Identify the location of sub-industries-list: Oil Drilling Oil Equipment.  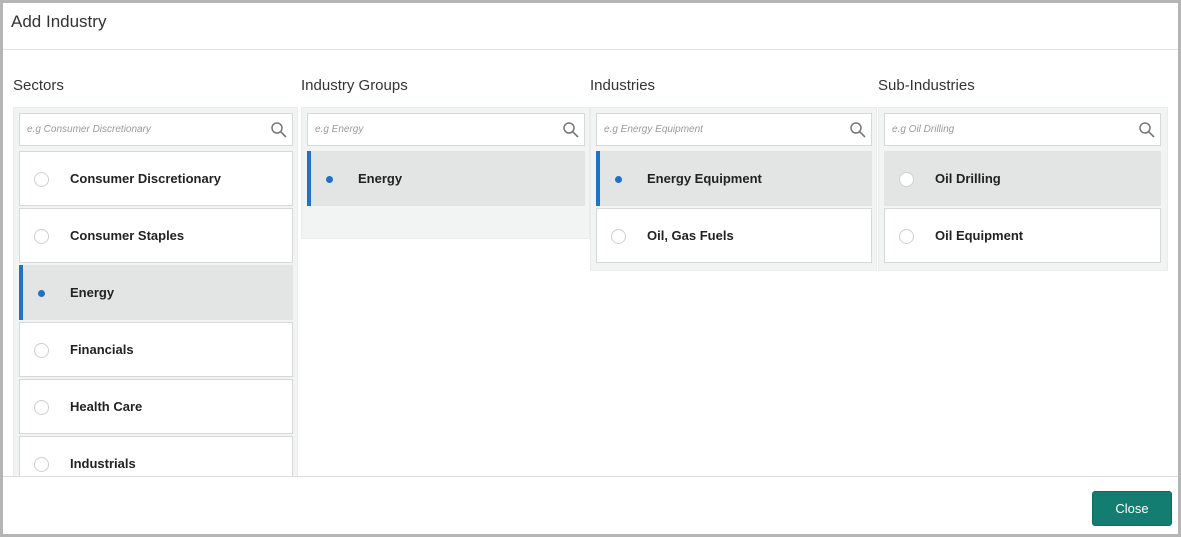
(1022, 208).